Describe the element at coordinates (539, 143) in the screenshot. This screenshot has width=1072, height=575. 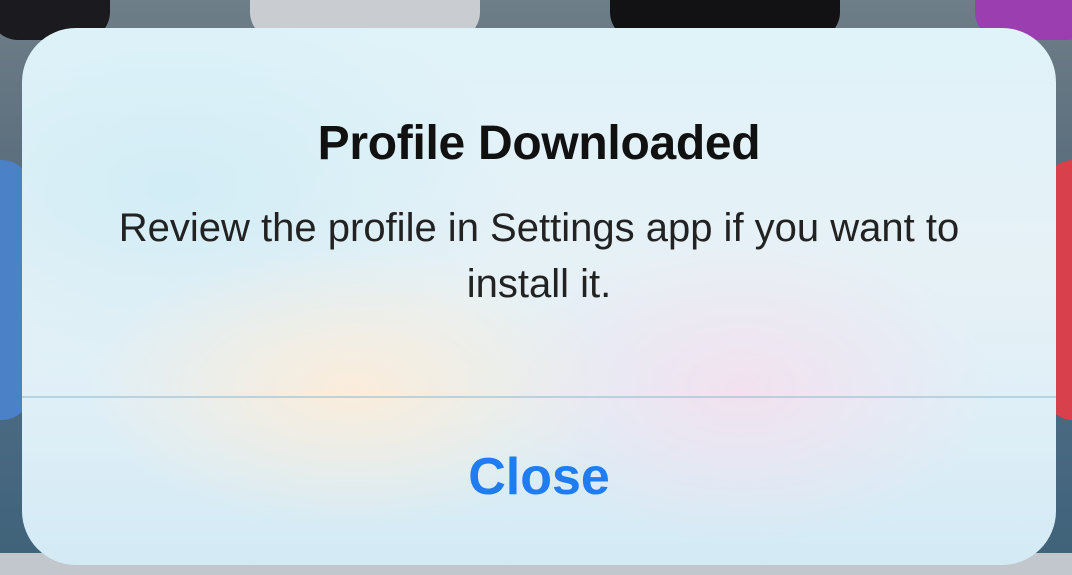
I see `alert-title: Profile Downloaded` at that location.